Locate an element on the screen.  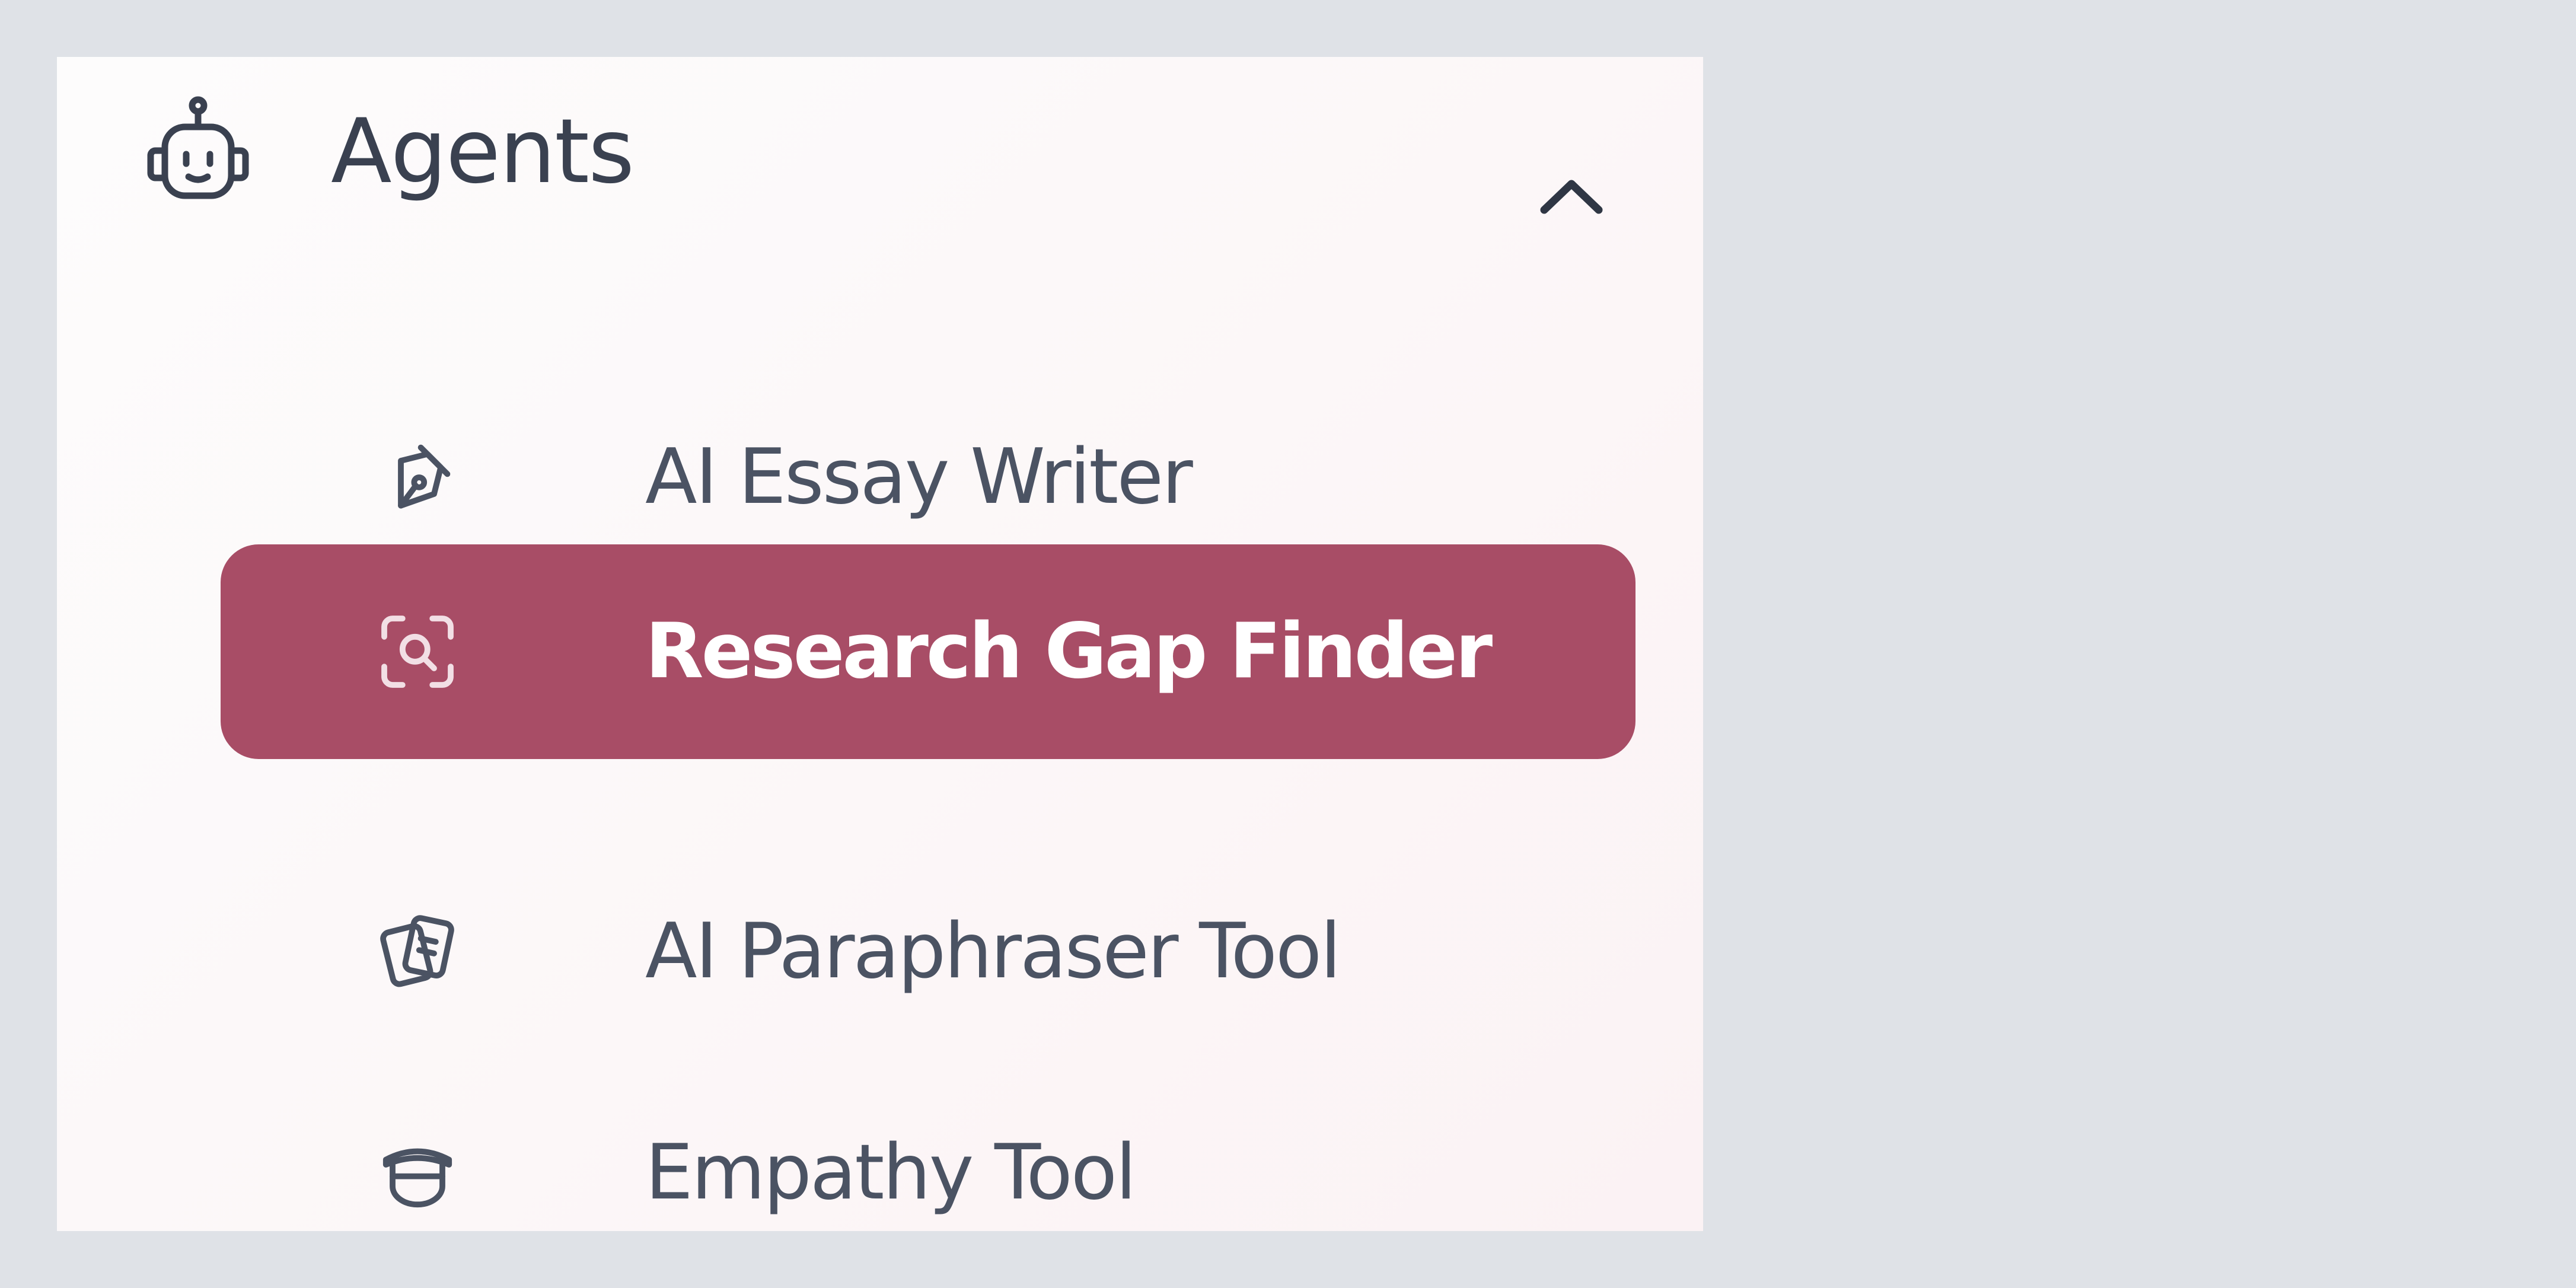
cards-icon is located at coordinates (417, 951).